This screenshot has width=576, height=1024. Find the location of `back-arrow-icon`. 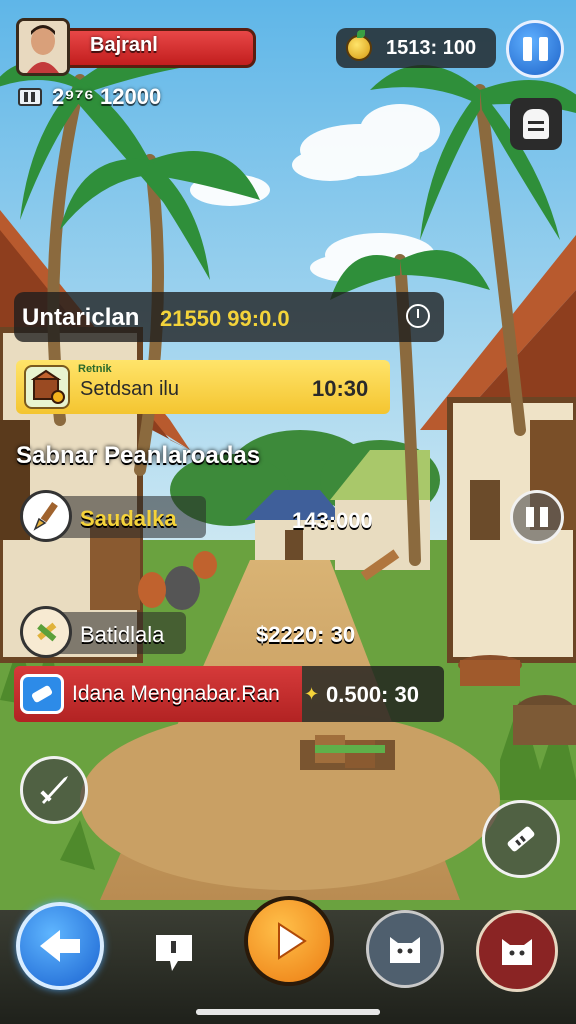

back-arrow-icon is located at coordinates (60, 946).